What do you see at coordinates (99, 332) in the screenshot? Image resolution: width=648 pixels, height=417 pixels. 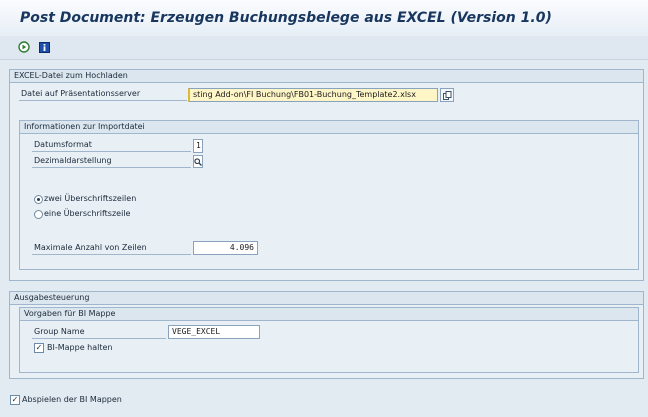 I see `group-name-label: Group Name` at bounding box center [99, 332].